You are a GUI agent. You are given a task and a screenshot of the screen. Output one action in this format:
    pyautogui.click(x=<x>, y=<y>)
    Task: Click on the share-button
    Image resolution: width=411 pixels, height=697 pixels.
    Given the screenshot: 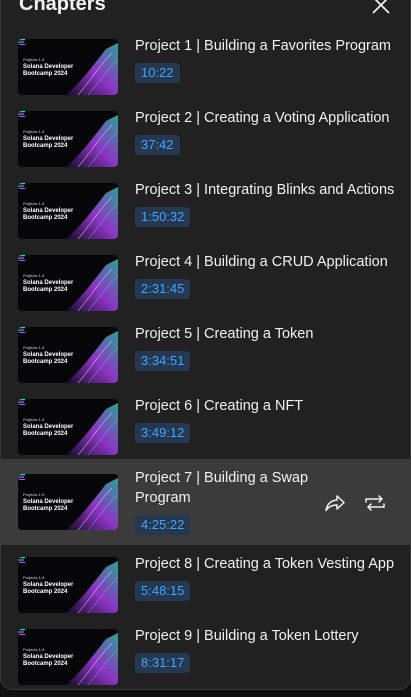 What is the action you would take?
    pyautogui.click(x=335, y=503)
    